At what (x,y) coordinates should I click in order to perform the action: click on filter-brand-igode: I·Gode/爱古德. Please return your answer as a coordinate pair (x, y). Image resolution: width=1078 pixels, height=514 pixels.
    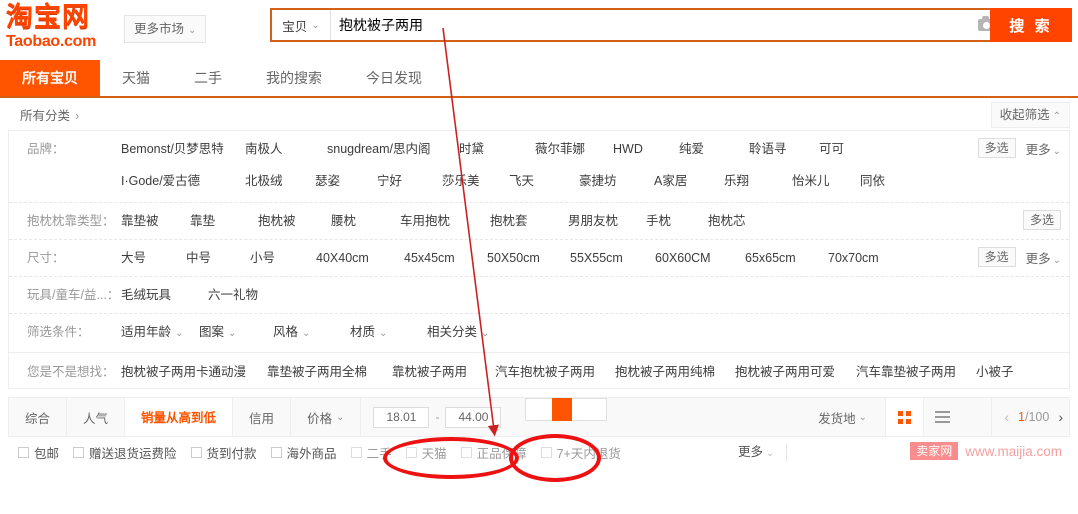
    Looking at the image, I should click on (183, 181).